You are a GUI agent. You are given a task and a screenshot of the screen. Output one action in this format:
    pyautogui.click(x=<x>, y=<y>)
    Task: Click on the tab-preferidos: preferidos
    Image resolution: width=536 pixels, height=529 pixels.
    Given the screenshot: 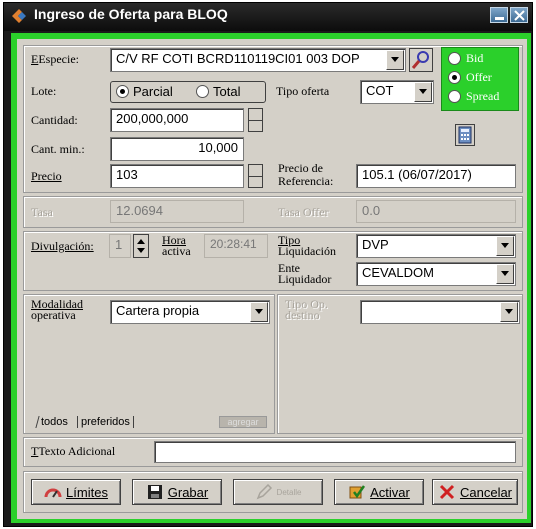 What is the action you would take?
    pyautogui.click(x=105, y=422)
    